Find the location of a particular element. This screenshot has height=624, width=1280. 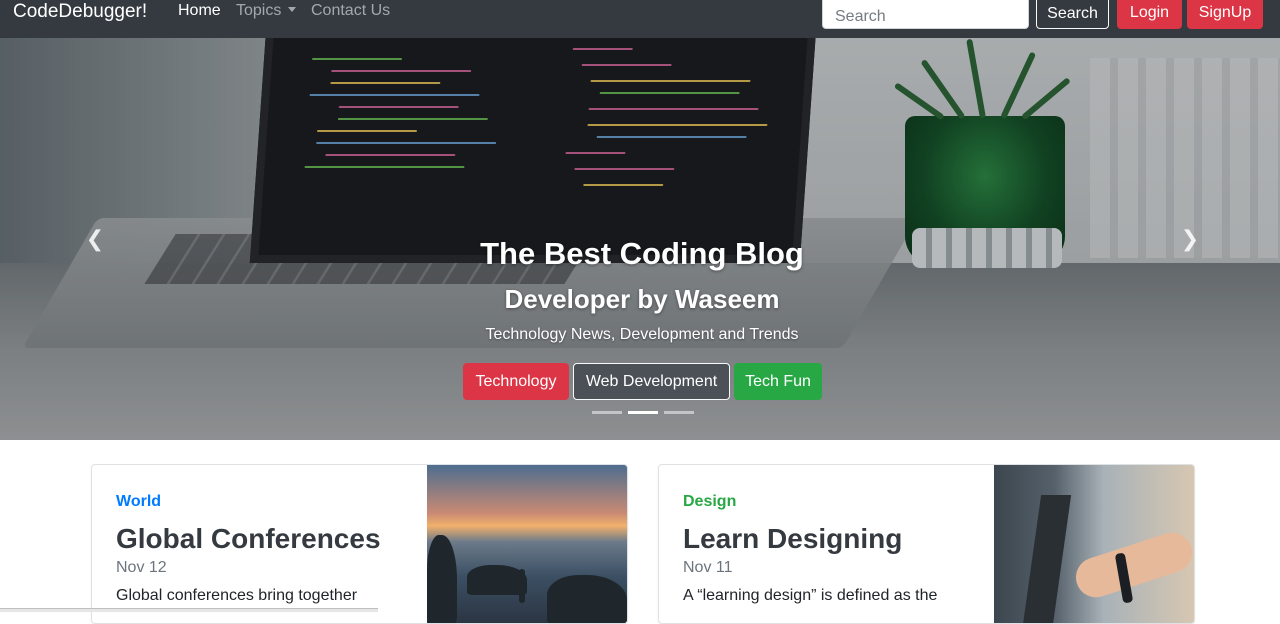

brand-logo: CodeDebugger! is located at coordinates (80, 12).